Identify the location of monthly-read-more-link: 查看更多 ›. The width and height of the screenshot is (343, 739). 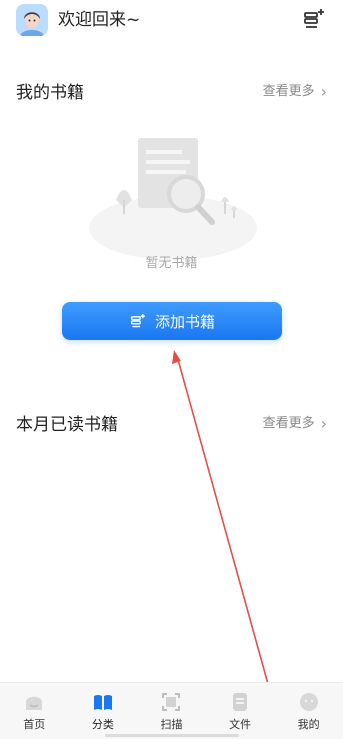
(295, 424).